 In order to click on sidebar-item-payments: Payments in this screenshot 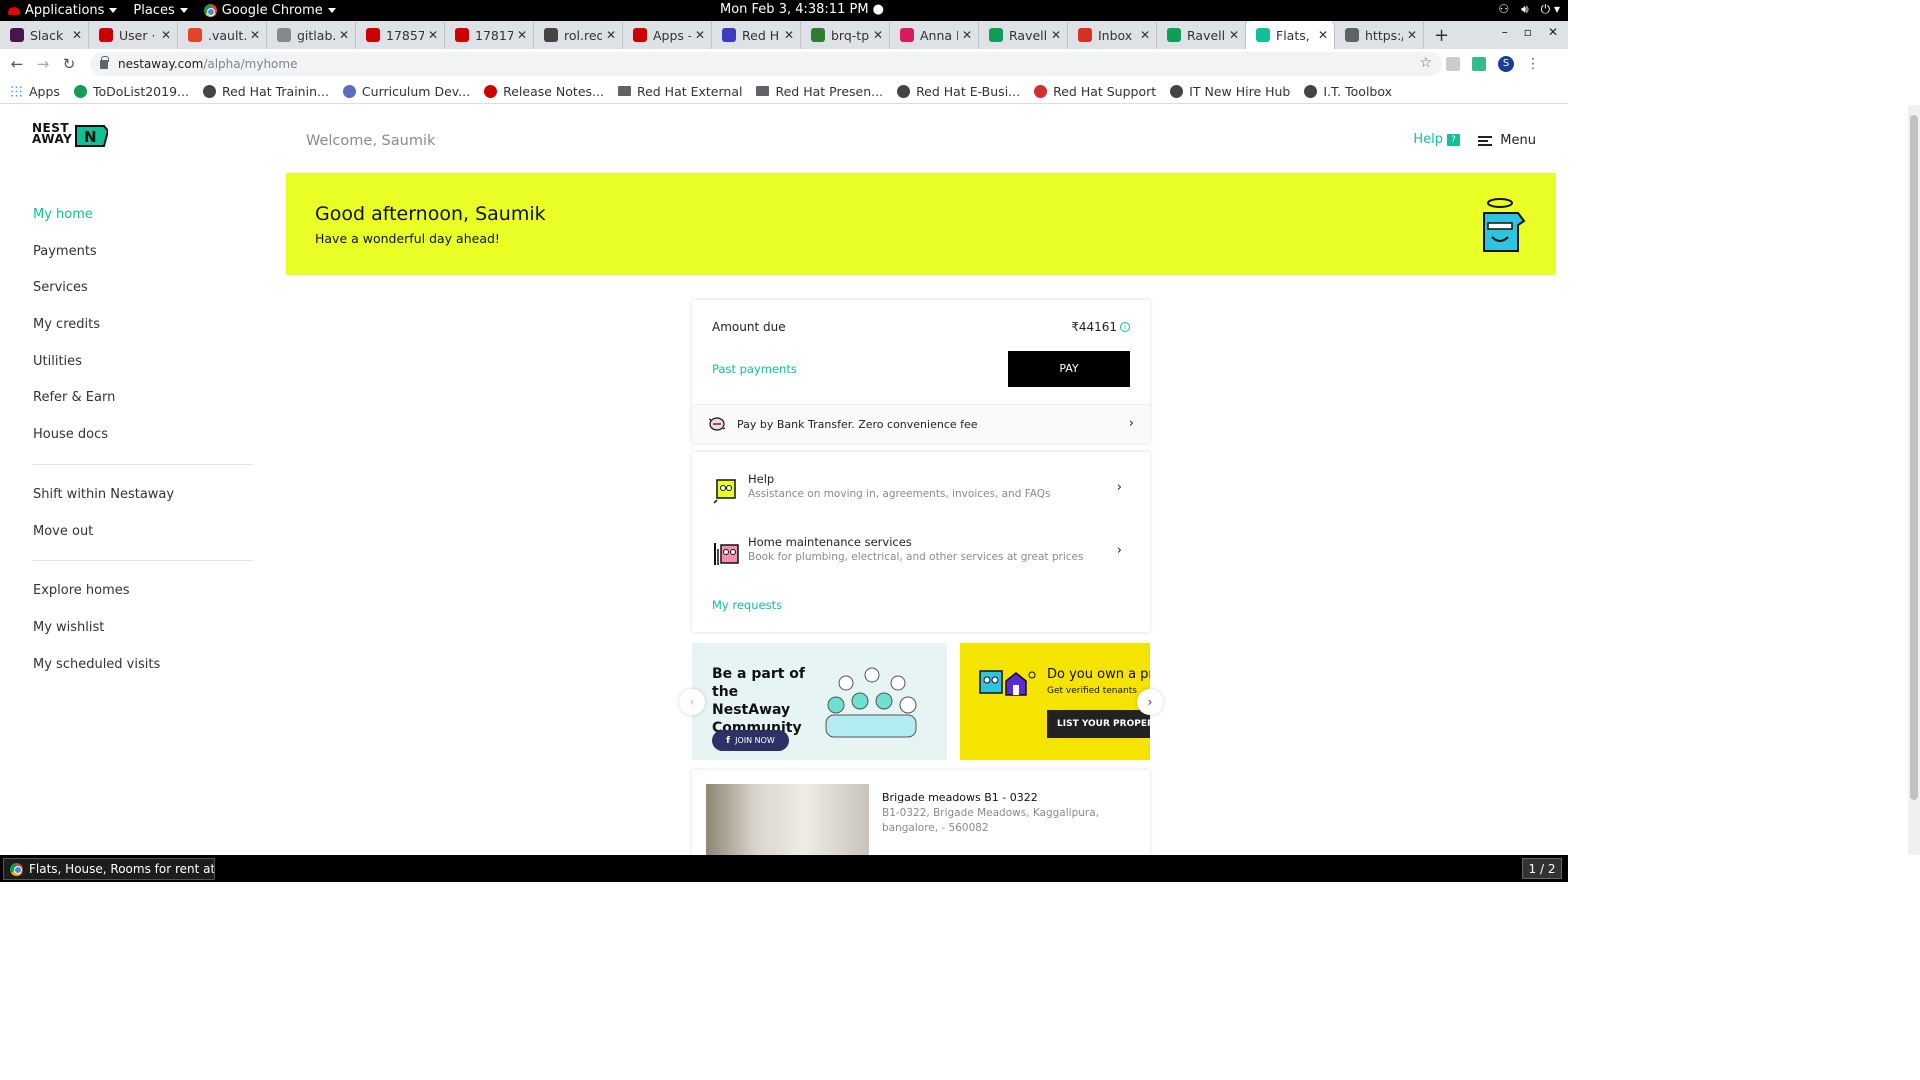, I will do `click(143, 252)`.